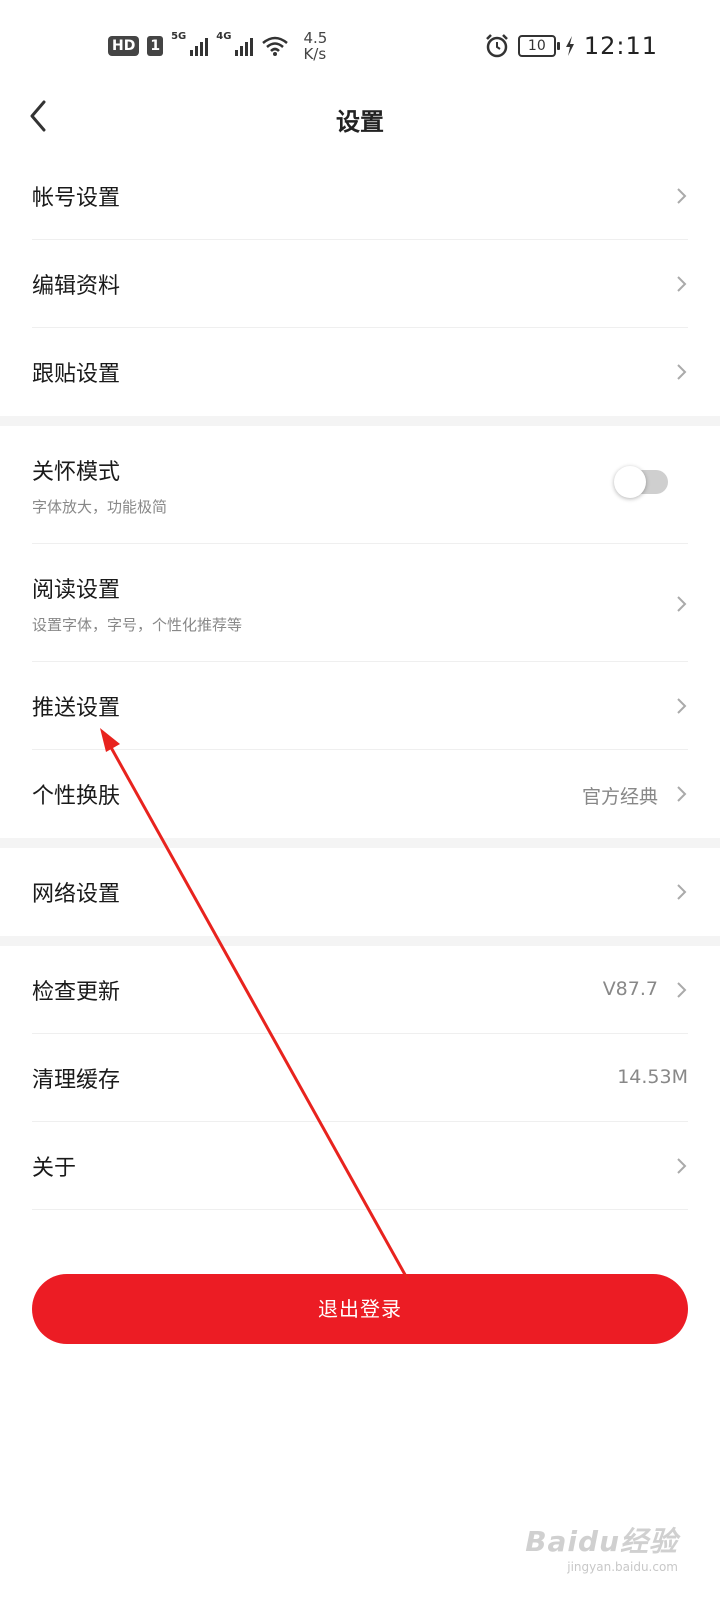  I want to click on cache-size-value: 14.53M, so click(652, 1077).